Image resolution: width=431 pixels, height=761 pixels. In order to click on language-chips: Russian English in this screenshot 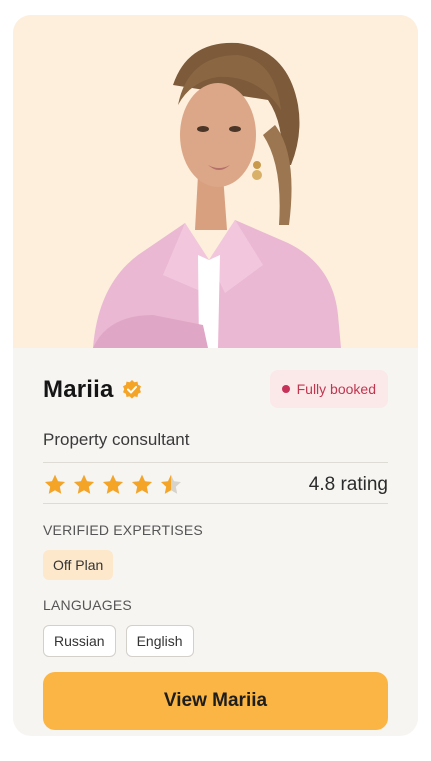, I will do `click(118, 641)`.